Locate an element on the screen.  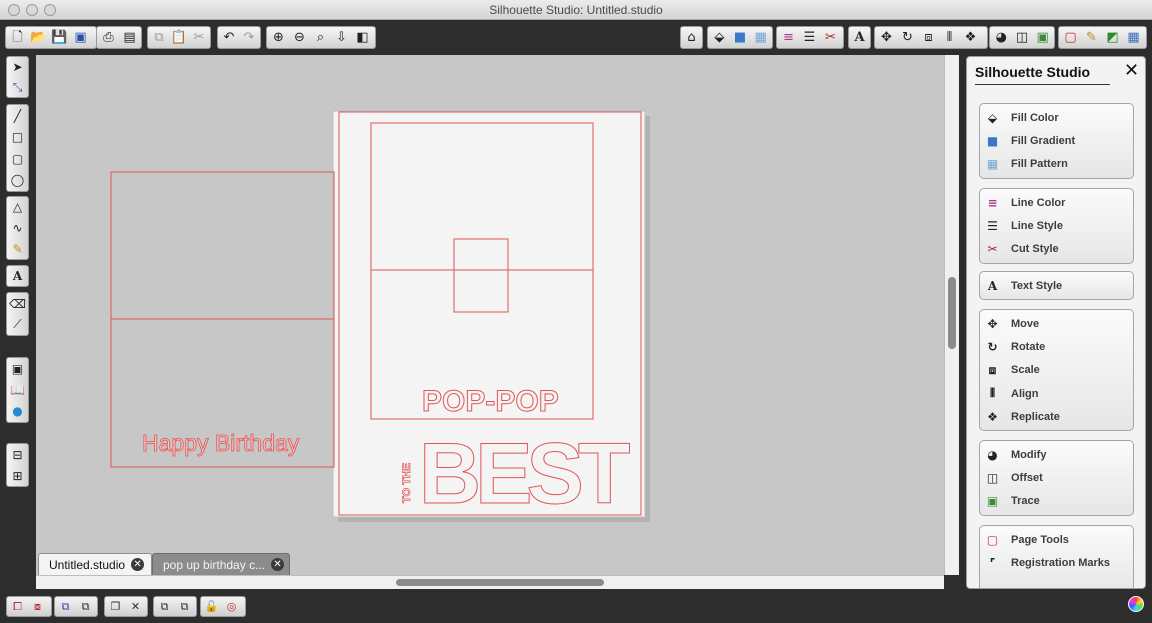
save-icon: 💾 is located at coordinates (59, 37).